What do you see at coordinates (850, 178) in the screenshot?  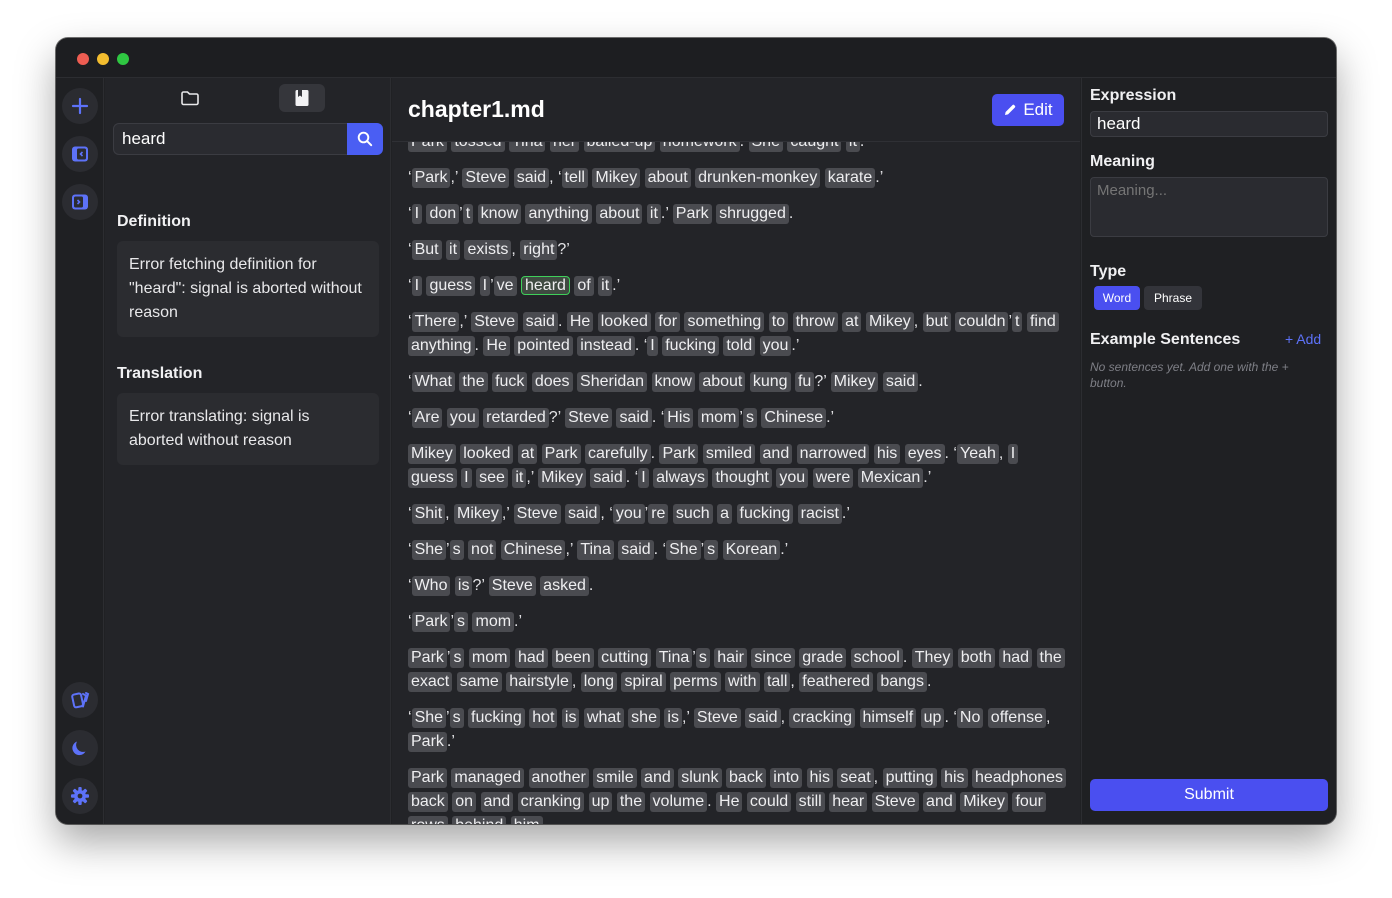 I see `word-chip: karate` at bounding box center [850, 178].